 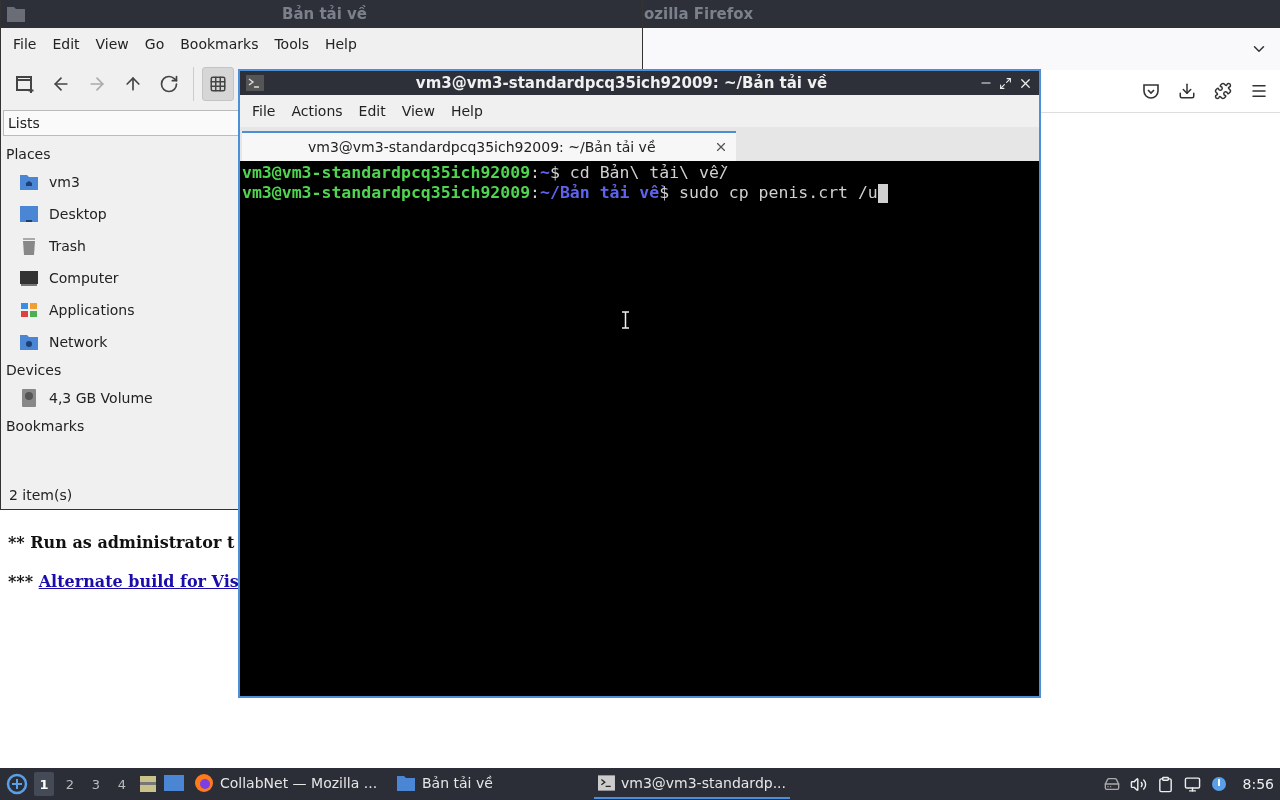 I want to click on display-icon, so click(x=1192, y=784).